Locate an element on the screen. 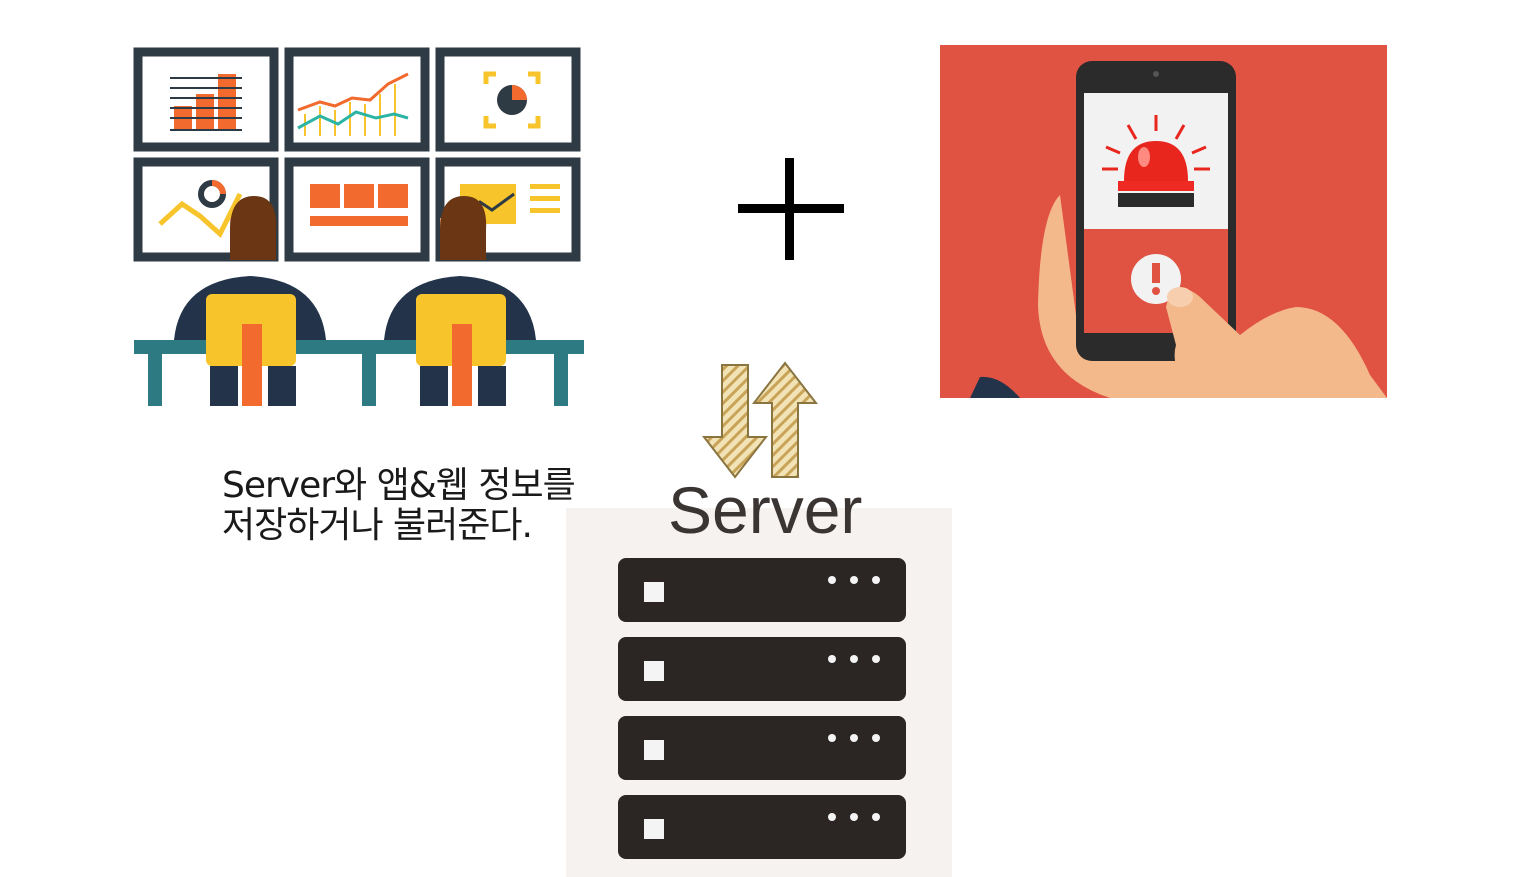 The height and width of the screenshot is (877, 1528). mobile-alert-icon is located at coordinates (1163, 221).